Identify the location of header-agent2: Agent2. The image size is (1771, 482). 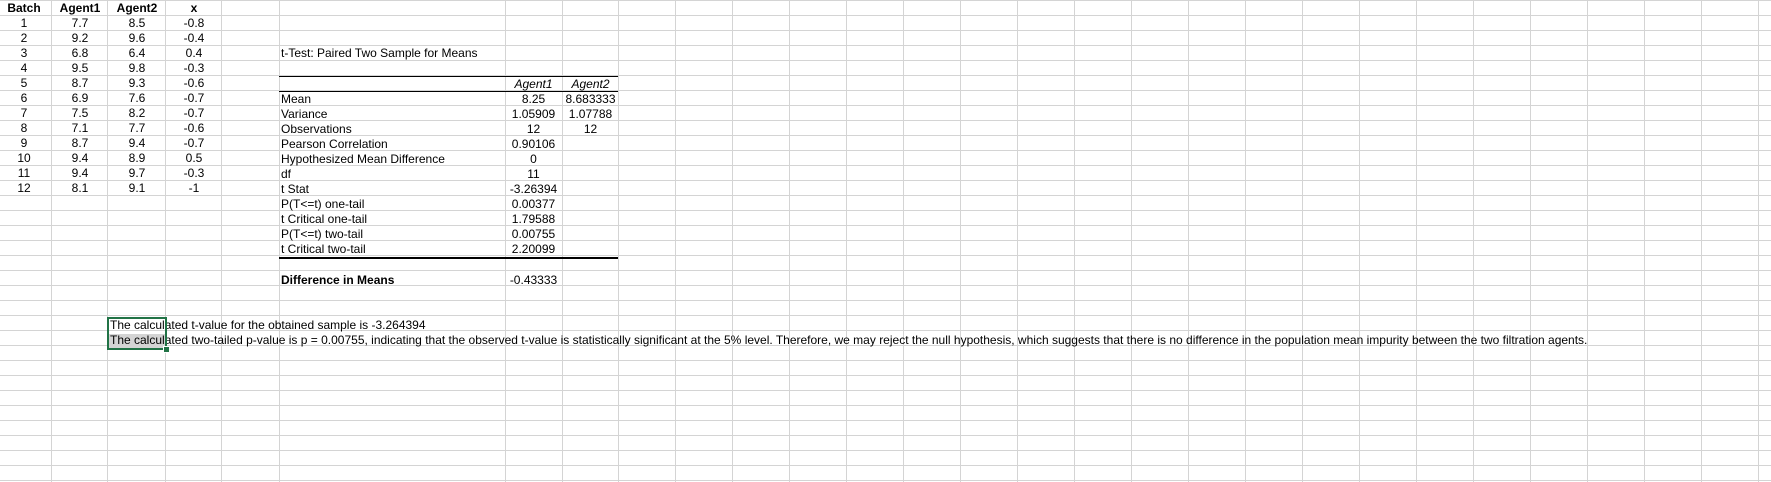
(137, 8).